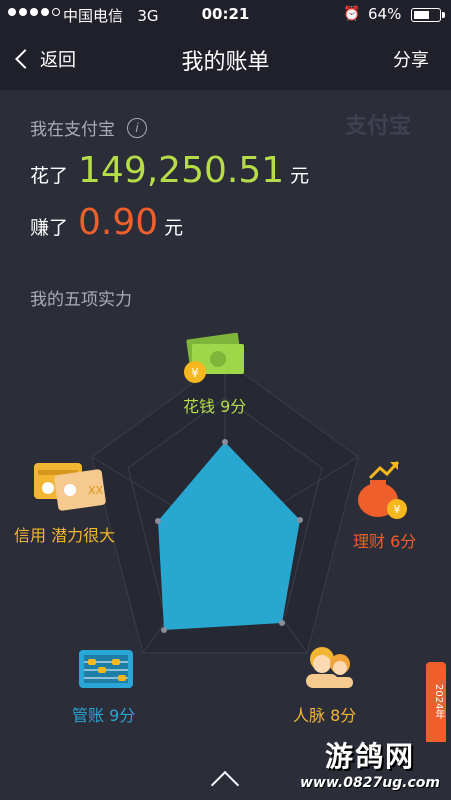 This screenshot has width=451, height=800. Describe the element at coordinates (106, 669) in the screenshot. I see `abacus-icon` at that location.